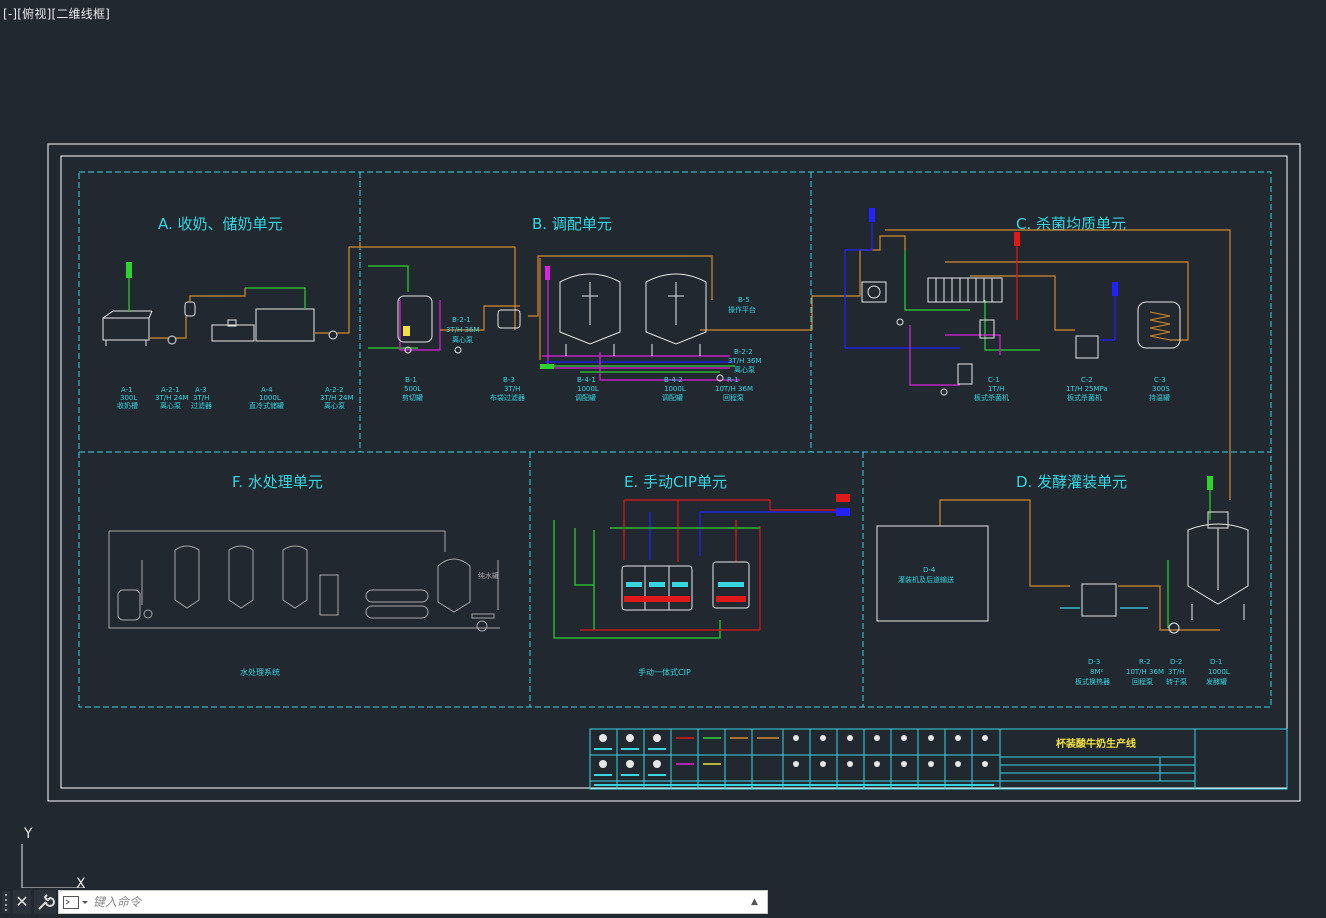 This screenshot has height=918, width=1326. What do you see at coordinates (547, 366) in the screenshot?
I see `indicator-b-green-in` at bounding box center [547, 366].